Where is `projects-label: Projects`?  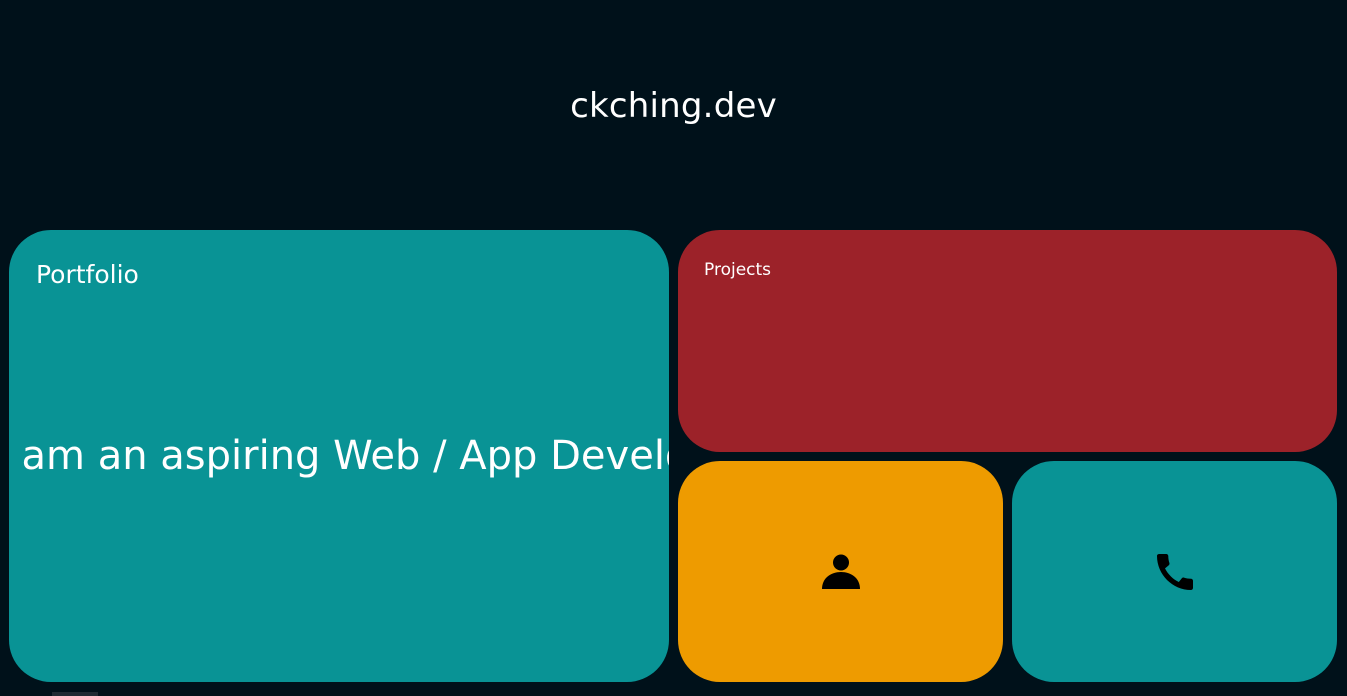 projects-label: Projects is located at coordinates (738, 270).